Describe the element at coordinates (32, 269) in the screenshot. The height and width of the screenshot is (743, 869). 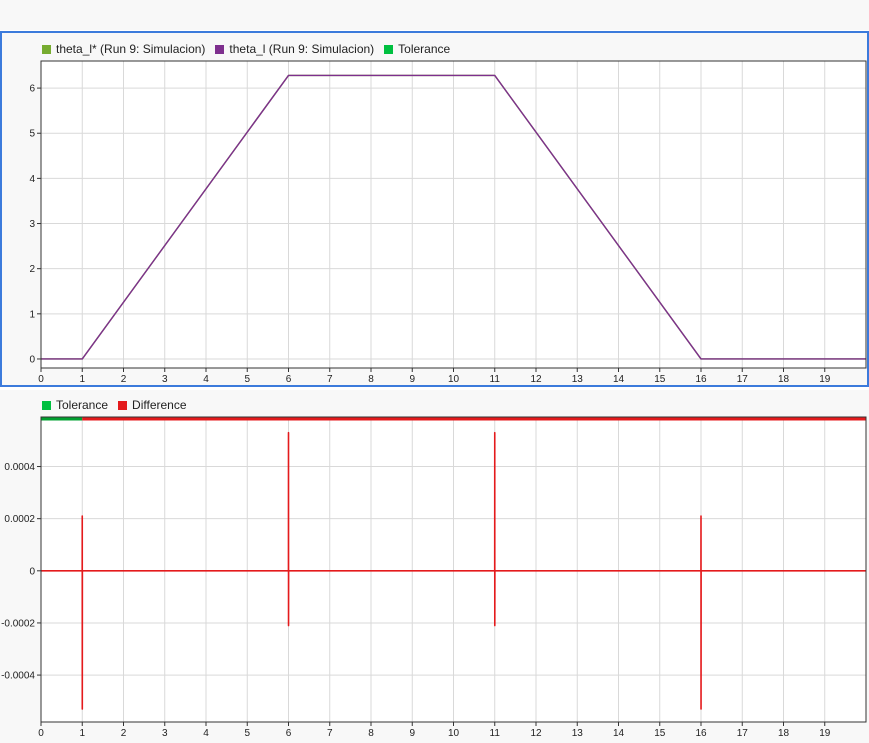
I see `y-tick-label: 2` at that location.